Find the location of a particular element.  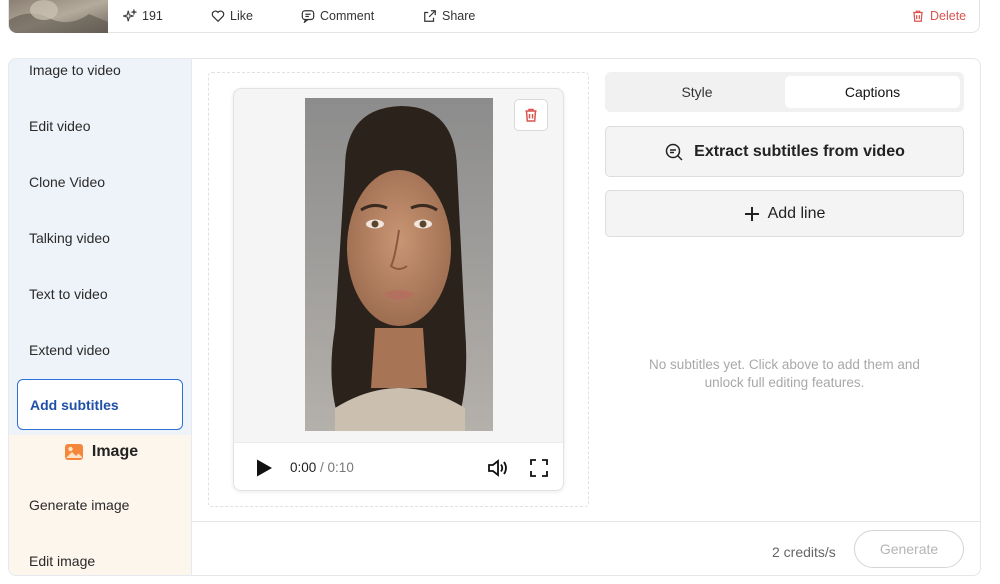

volume-button is located at coordinates (498, 470).